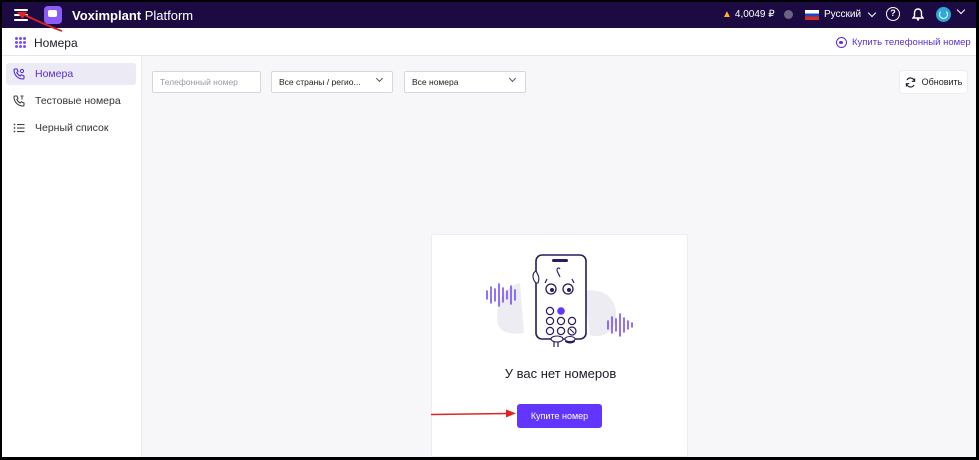 The image size is (979, 460). What do you see at coordinates (53, 15) in the screenshot?
I see `voximplant-logo-icon` at bounding box center [53, 15].